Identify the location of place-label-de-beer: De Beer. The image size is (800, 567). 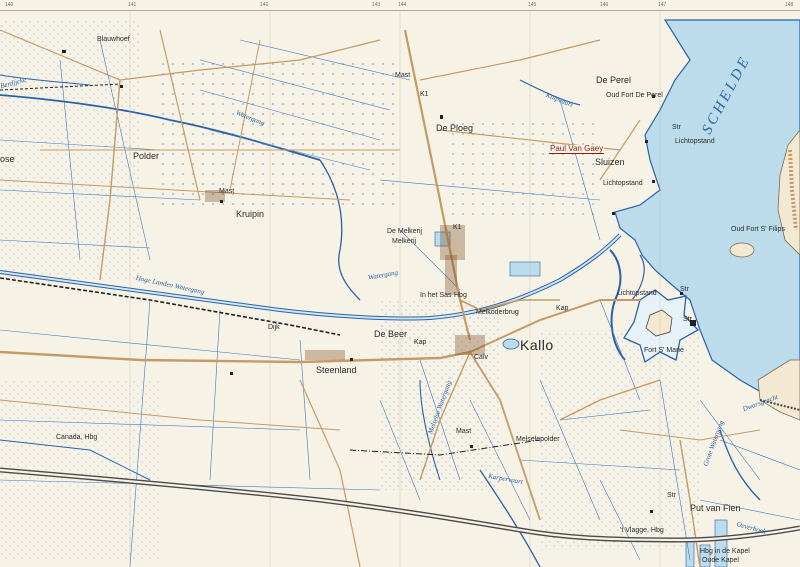
(391, 334).